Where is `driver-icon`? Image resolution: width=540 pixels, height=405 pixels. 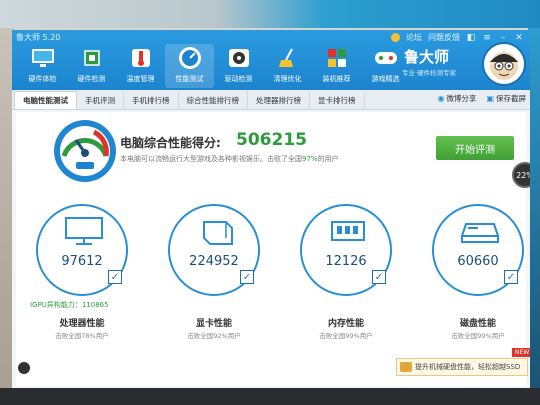 driver-icon is located at coordinates (239, 58).